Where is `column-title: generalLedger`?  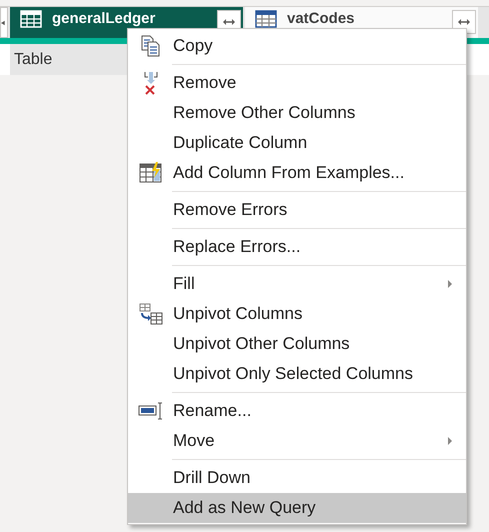
column-title: generalLedger is located at coordinates (104, 18).